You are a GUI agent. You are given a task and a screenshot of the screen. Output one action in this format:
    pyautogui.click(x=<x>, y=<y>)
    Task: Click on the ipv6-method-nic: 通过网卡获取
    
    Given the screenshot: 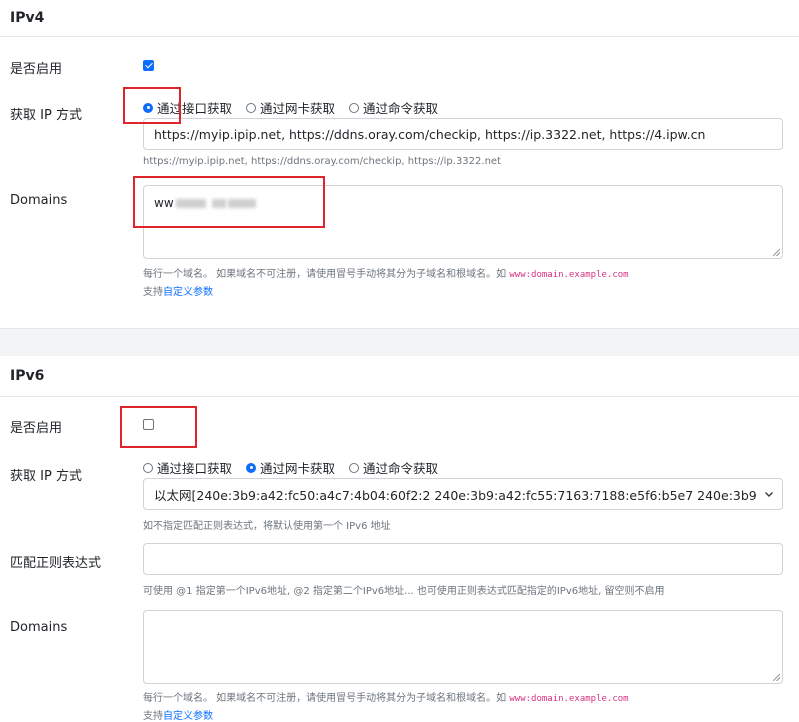 What is the action you would take?
    pyautogui.click(x=290, y=467)
    